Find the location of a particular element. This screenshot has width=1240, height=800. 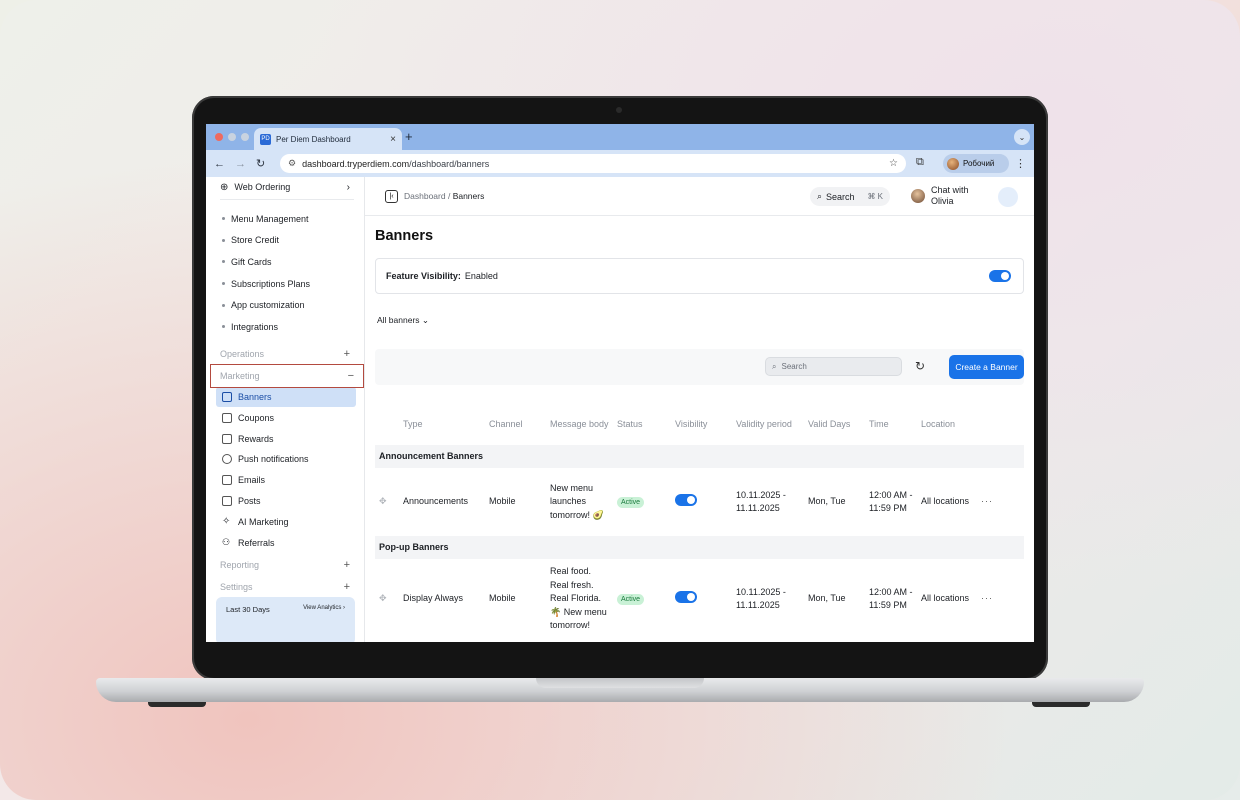

col-channel: Channel is located at coordinates (506, 423).